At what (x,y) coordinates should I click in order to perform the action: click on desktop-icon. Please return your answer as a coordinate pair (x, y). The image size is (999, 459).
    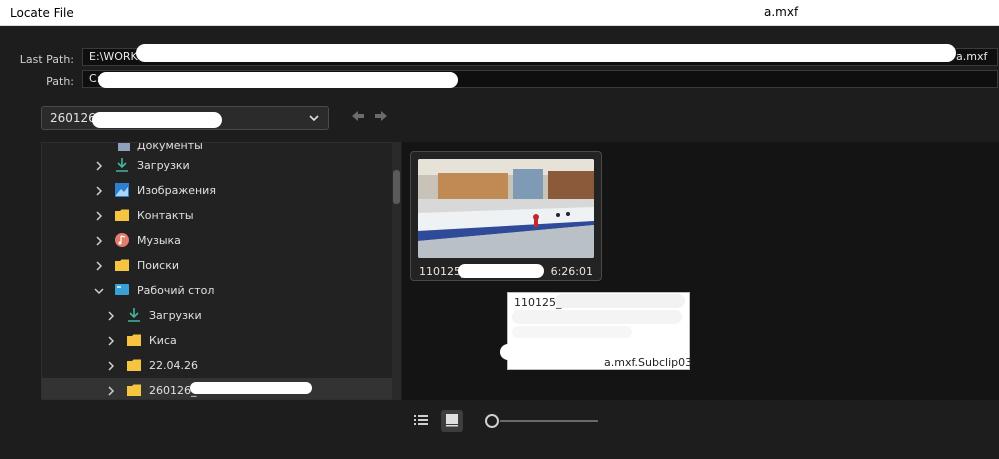
    Looking at the image, I should click on (122, 290).